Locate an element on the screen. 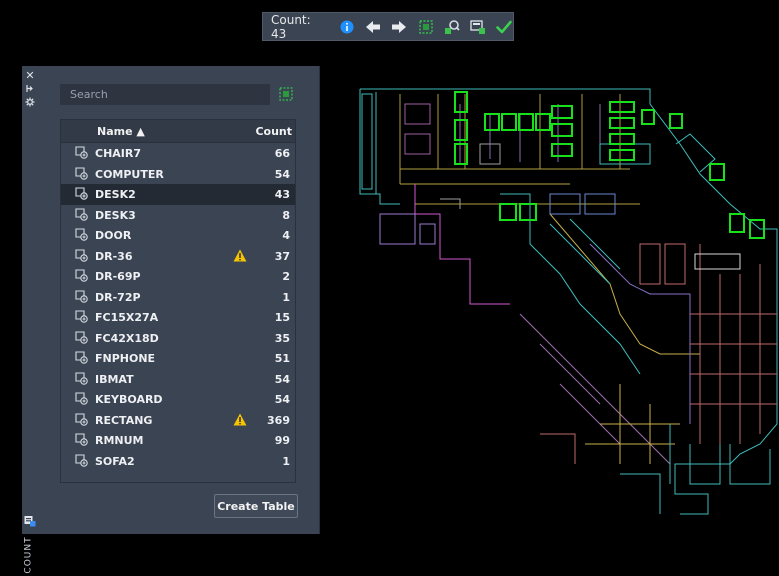 Image resolution: width=779 pixels, height=576 pixels. block-name: FNPHONE is located at coordinates (125, 358).